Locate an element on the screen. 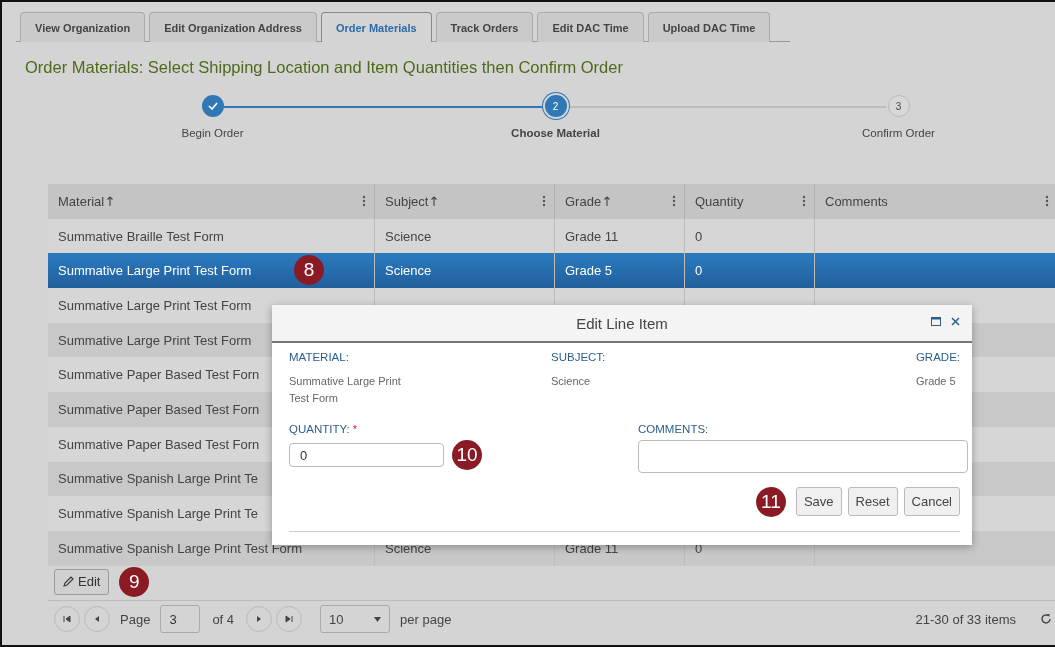 The height and width of the screenshot is (647, 1055). page-heading: Order Materials: Select Shipping Location and Item Quantities then Confirm Order is located at coordinates (324, 67).